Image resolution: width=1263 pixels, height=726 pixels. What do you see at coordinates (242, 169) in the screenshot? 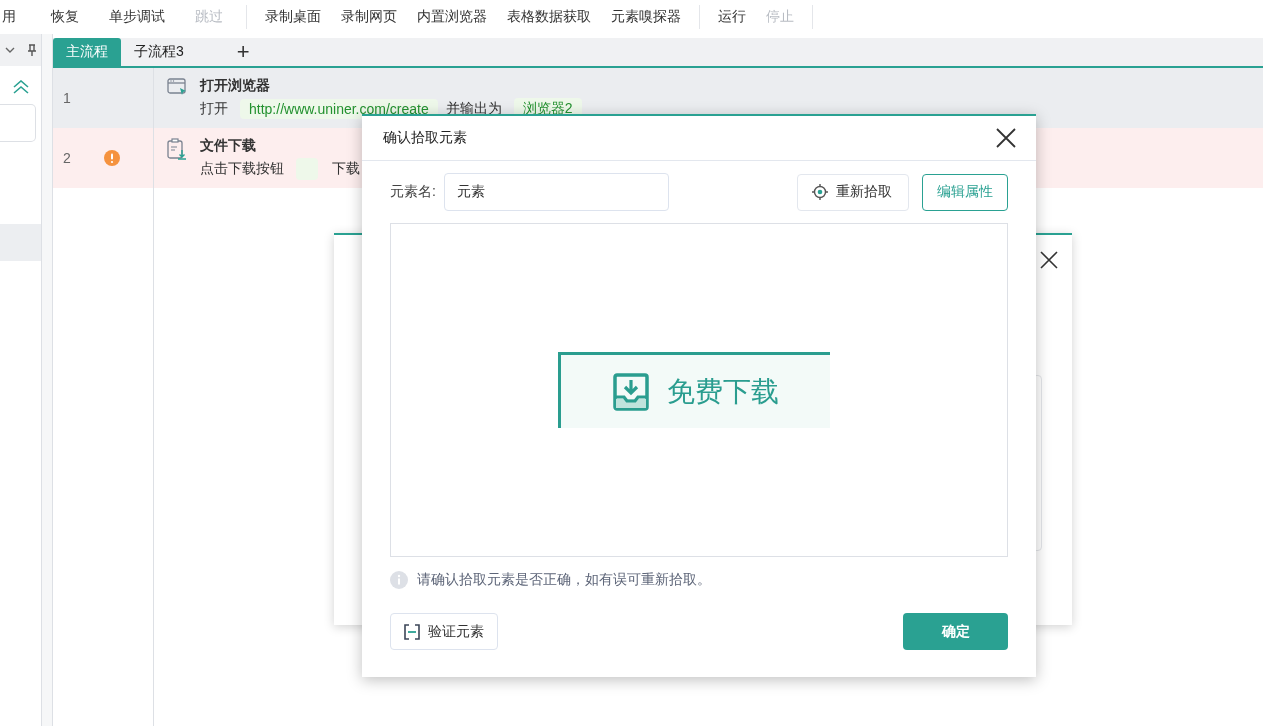
I see `step-text: 点击下载按钮` at bounding box center [242, 169].